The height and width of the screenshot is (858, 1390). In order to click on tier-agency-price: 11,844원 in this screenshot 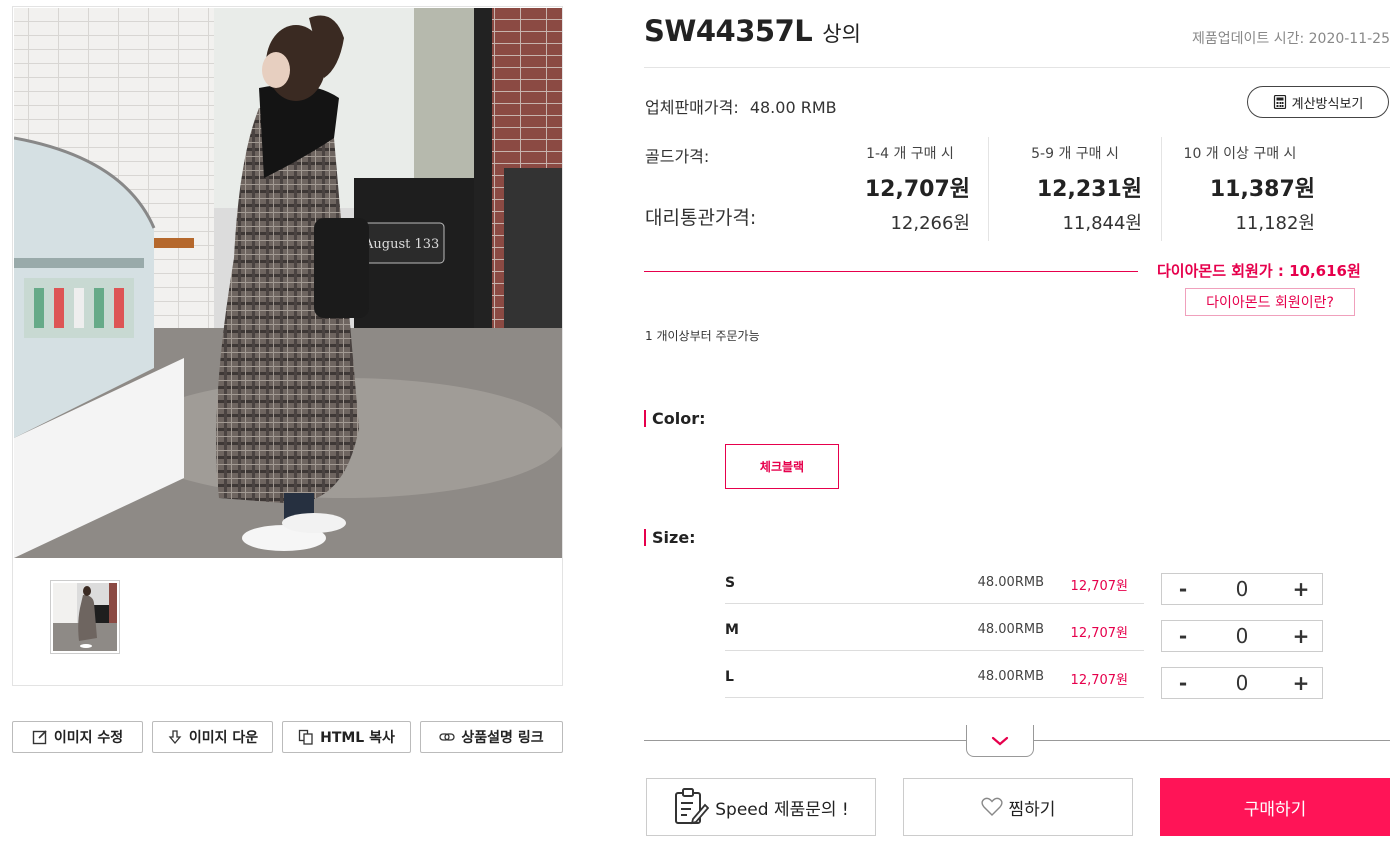, I will do `click(1102, 223)`.